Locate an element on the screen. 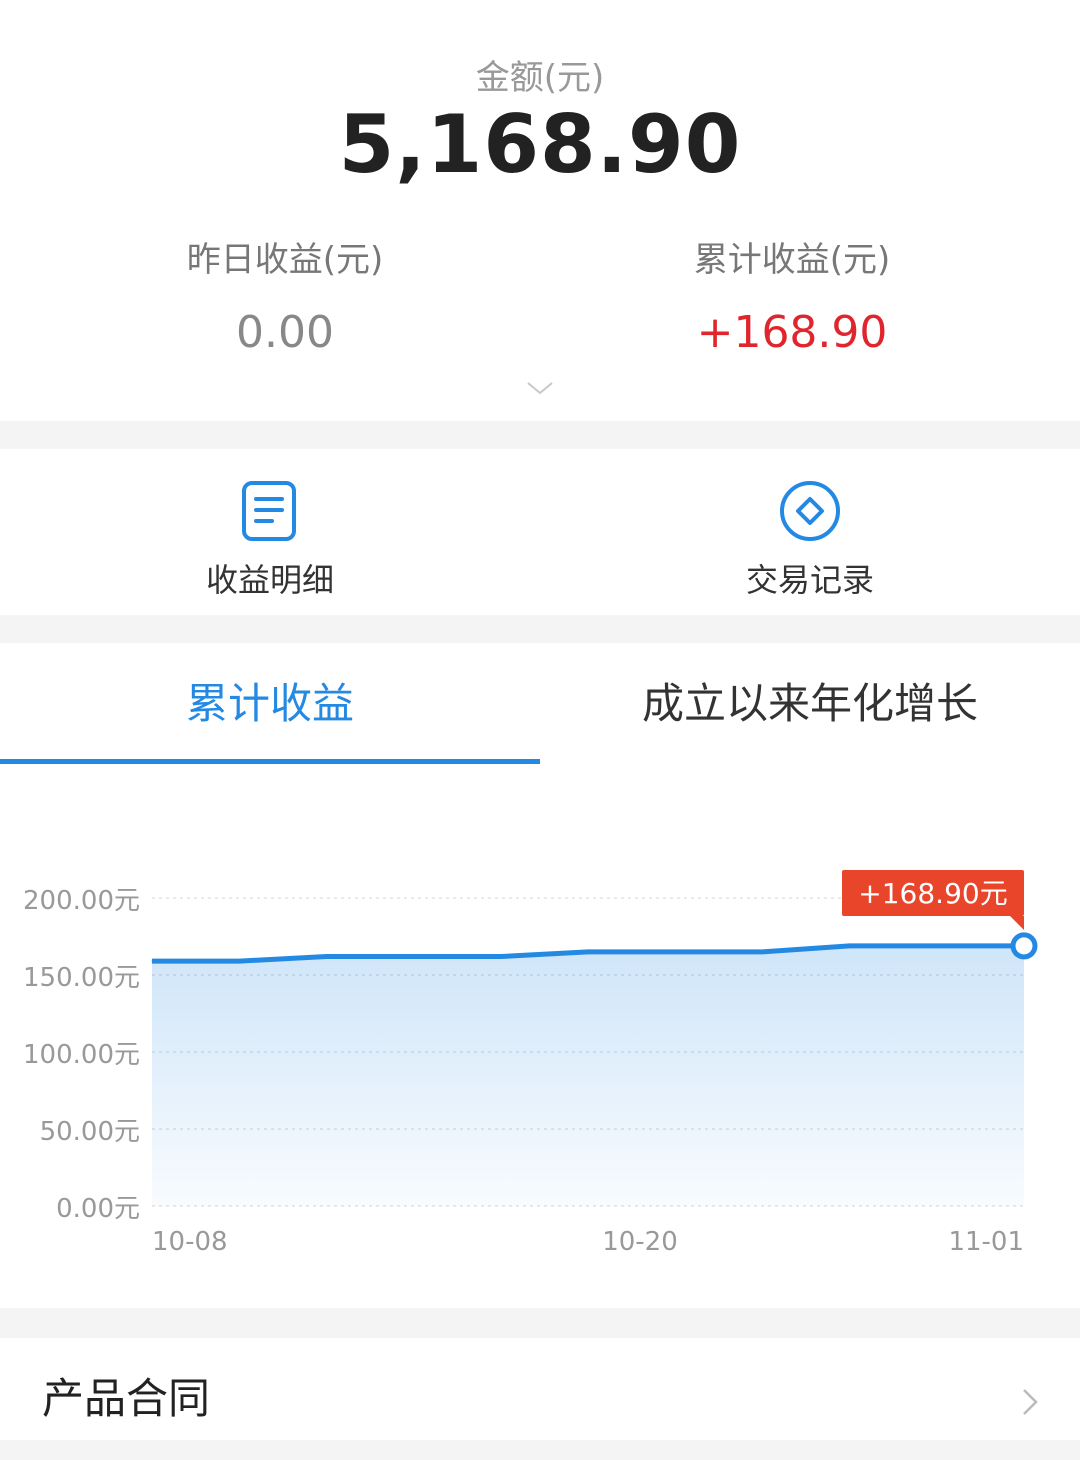 The height and width of the screenshot is (1460, 1080). y-tick-label: 0.00元 is located at coordinates (98, 1209).